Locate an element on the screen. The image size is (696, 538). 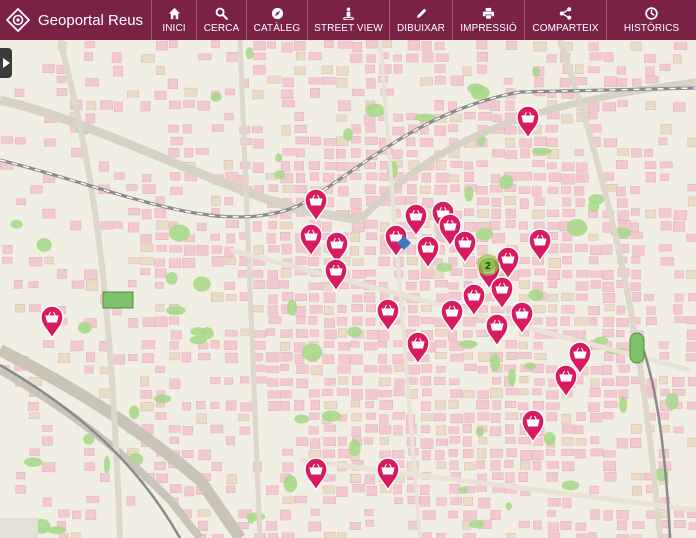
nav-dibuixar-button: DIBUIXAR is located at coordinates (420, 20).